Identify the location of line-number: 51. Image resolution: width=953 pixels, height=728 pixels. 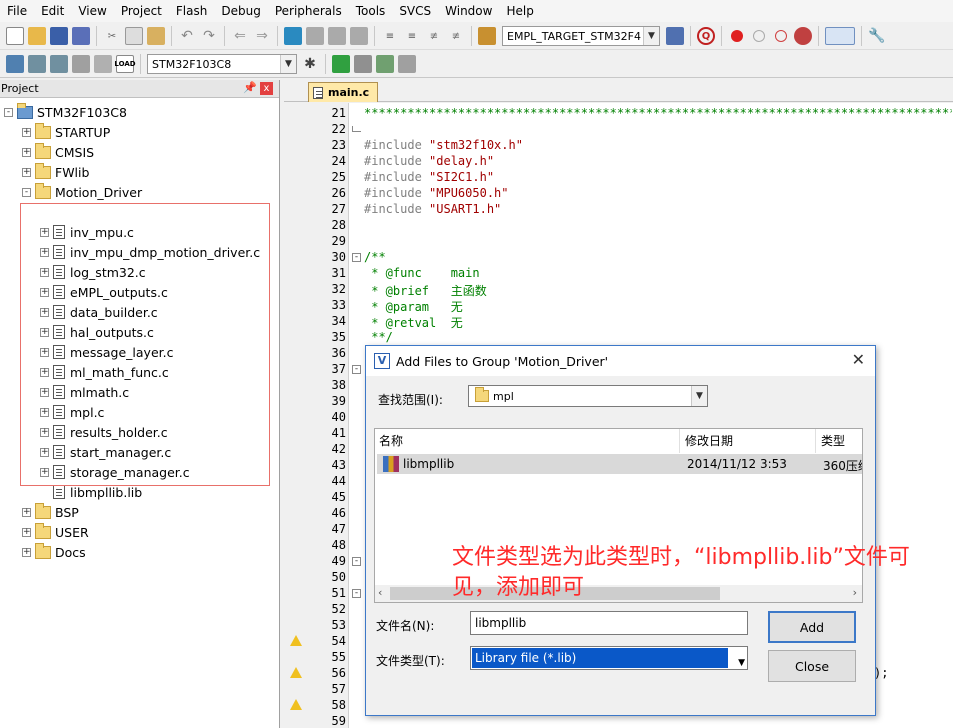
(338, 593).